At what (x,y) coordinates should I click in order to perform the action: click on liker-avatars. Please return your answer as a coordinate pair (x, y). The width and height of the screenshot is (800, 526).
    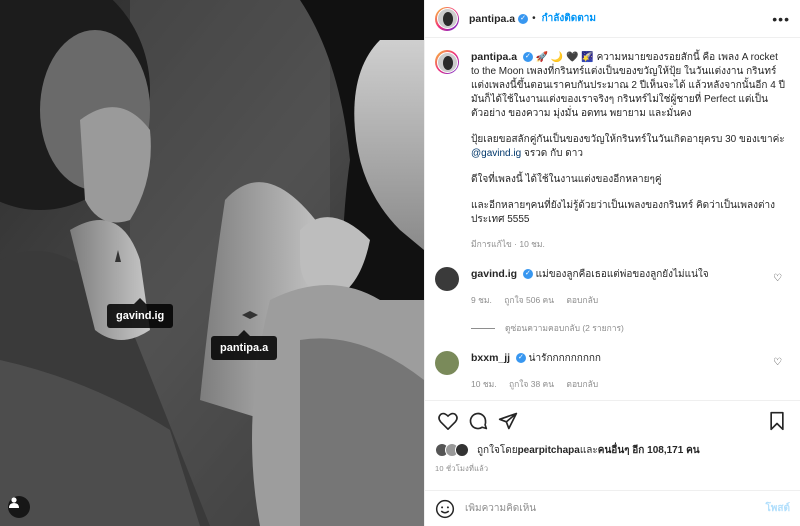
    Looking at the image, I should click on (452, 450).